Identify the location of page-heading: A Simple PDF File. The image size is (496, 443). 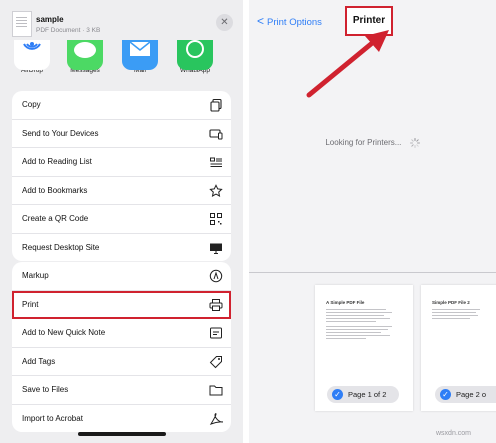
(345, 302).